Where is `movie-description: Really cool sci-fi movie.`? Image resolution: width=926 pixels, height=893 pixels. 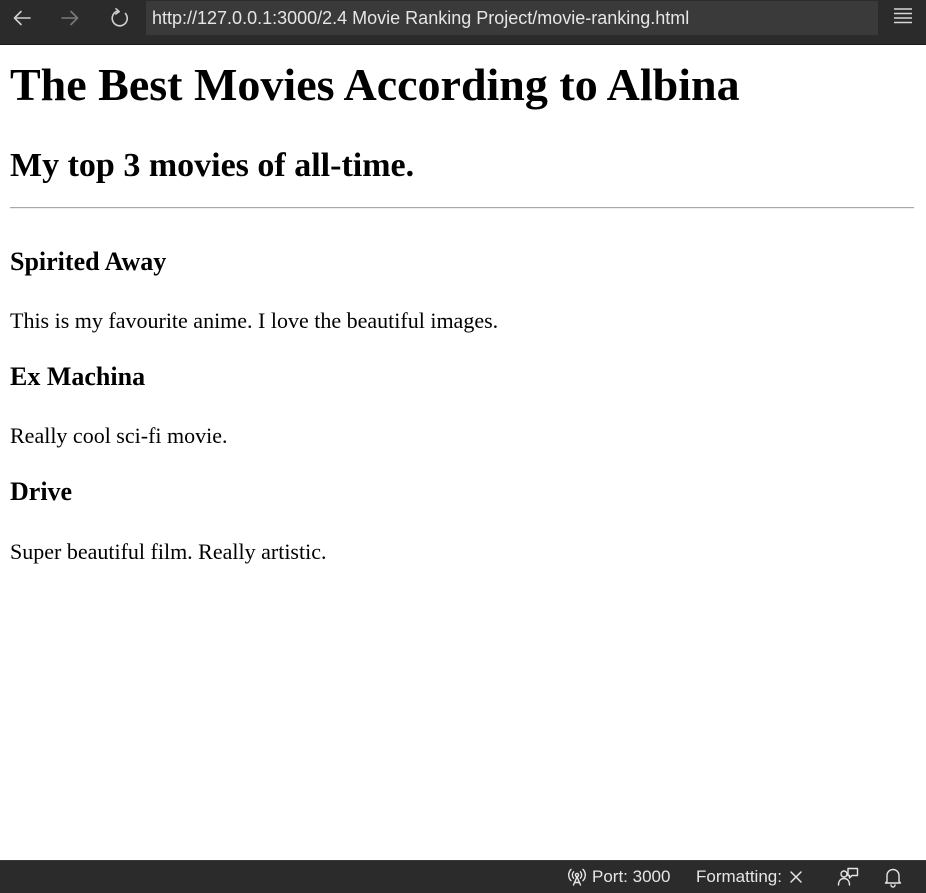 movie-description: Really cool sci-fi movie. is located at coordinates (119, 435).